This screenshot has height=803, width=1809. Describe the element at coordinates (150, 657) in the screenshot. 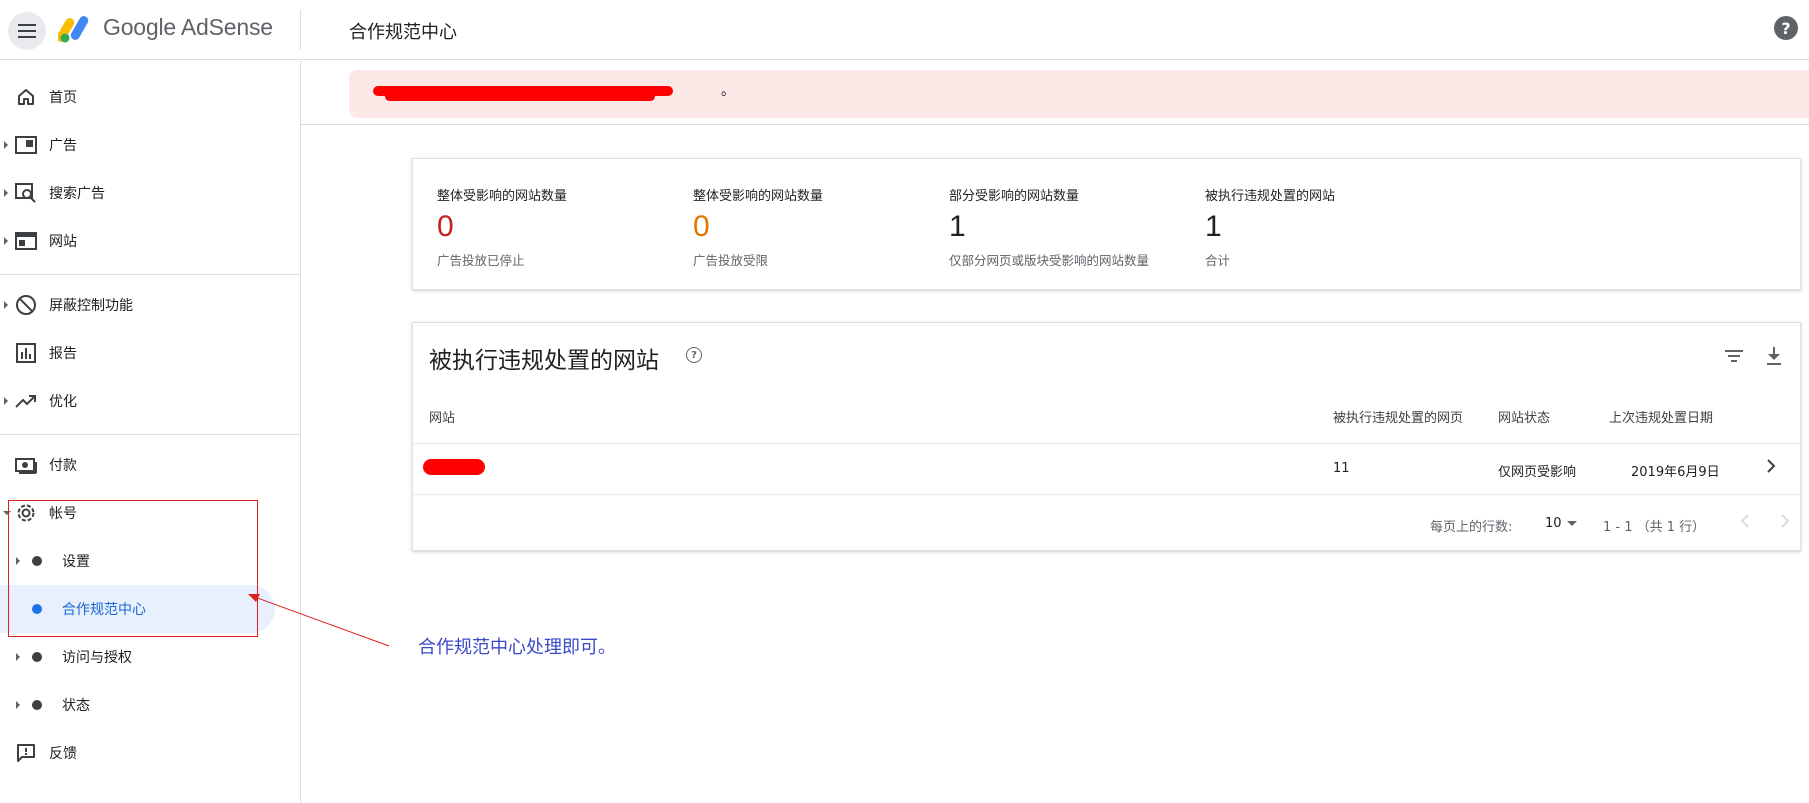

I see `sidebar-item-access-authorization: 访问与授权` at that location.